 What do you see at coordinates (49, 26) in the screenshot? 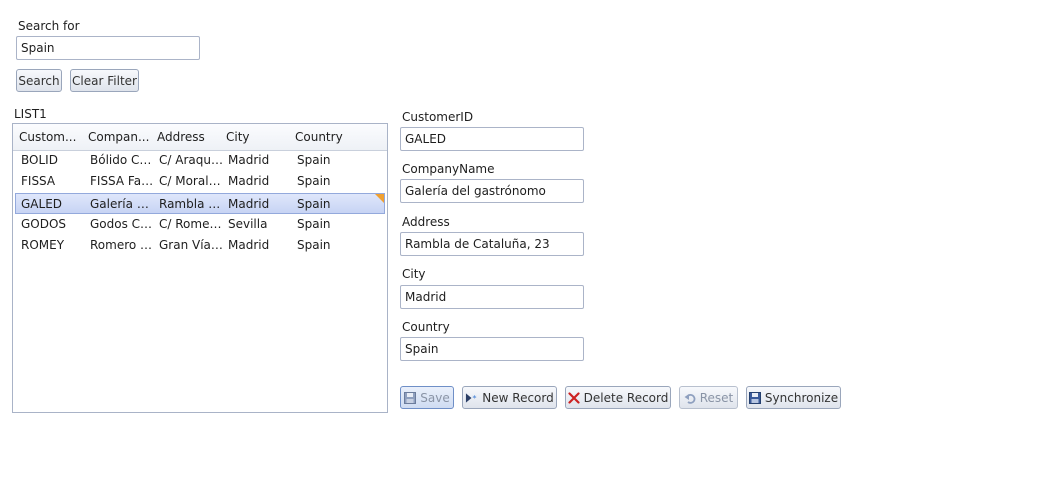
I see `search-label: Search for` at bounding box center [49, 26].